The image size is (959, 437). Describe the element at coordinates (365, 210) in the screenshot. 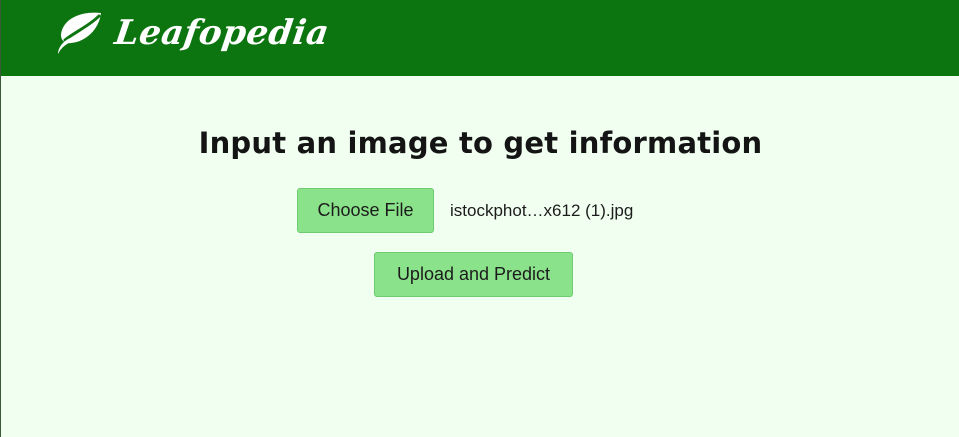

I see `choose-file-button: Choose File` at that location.